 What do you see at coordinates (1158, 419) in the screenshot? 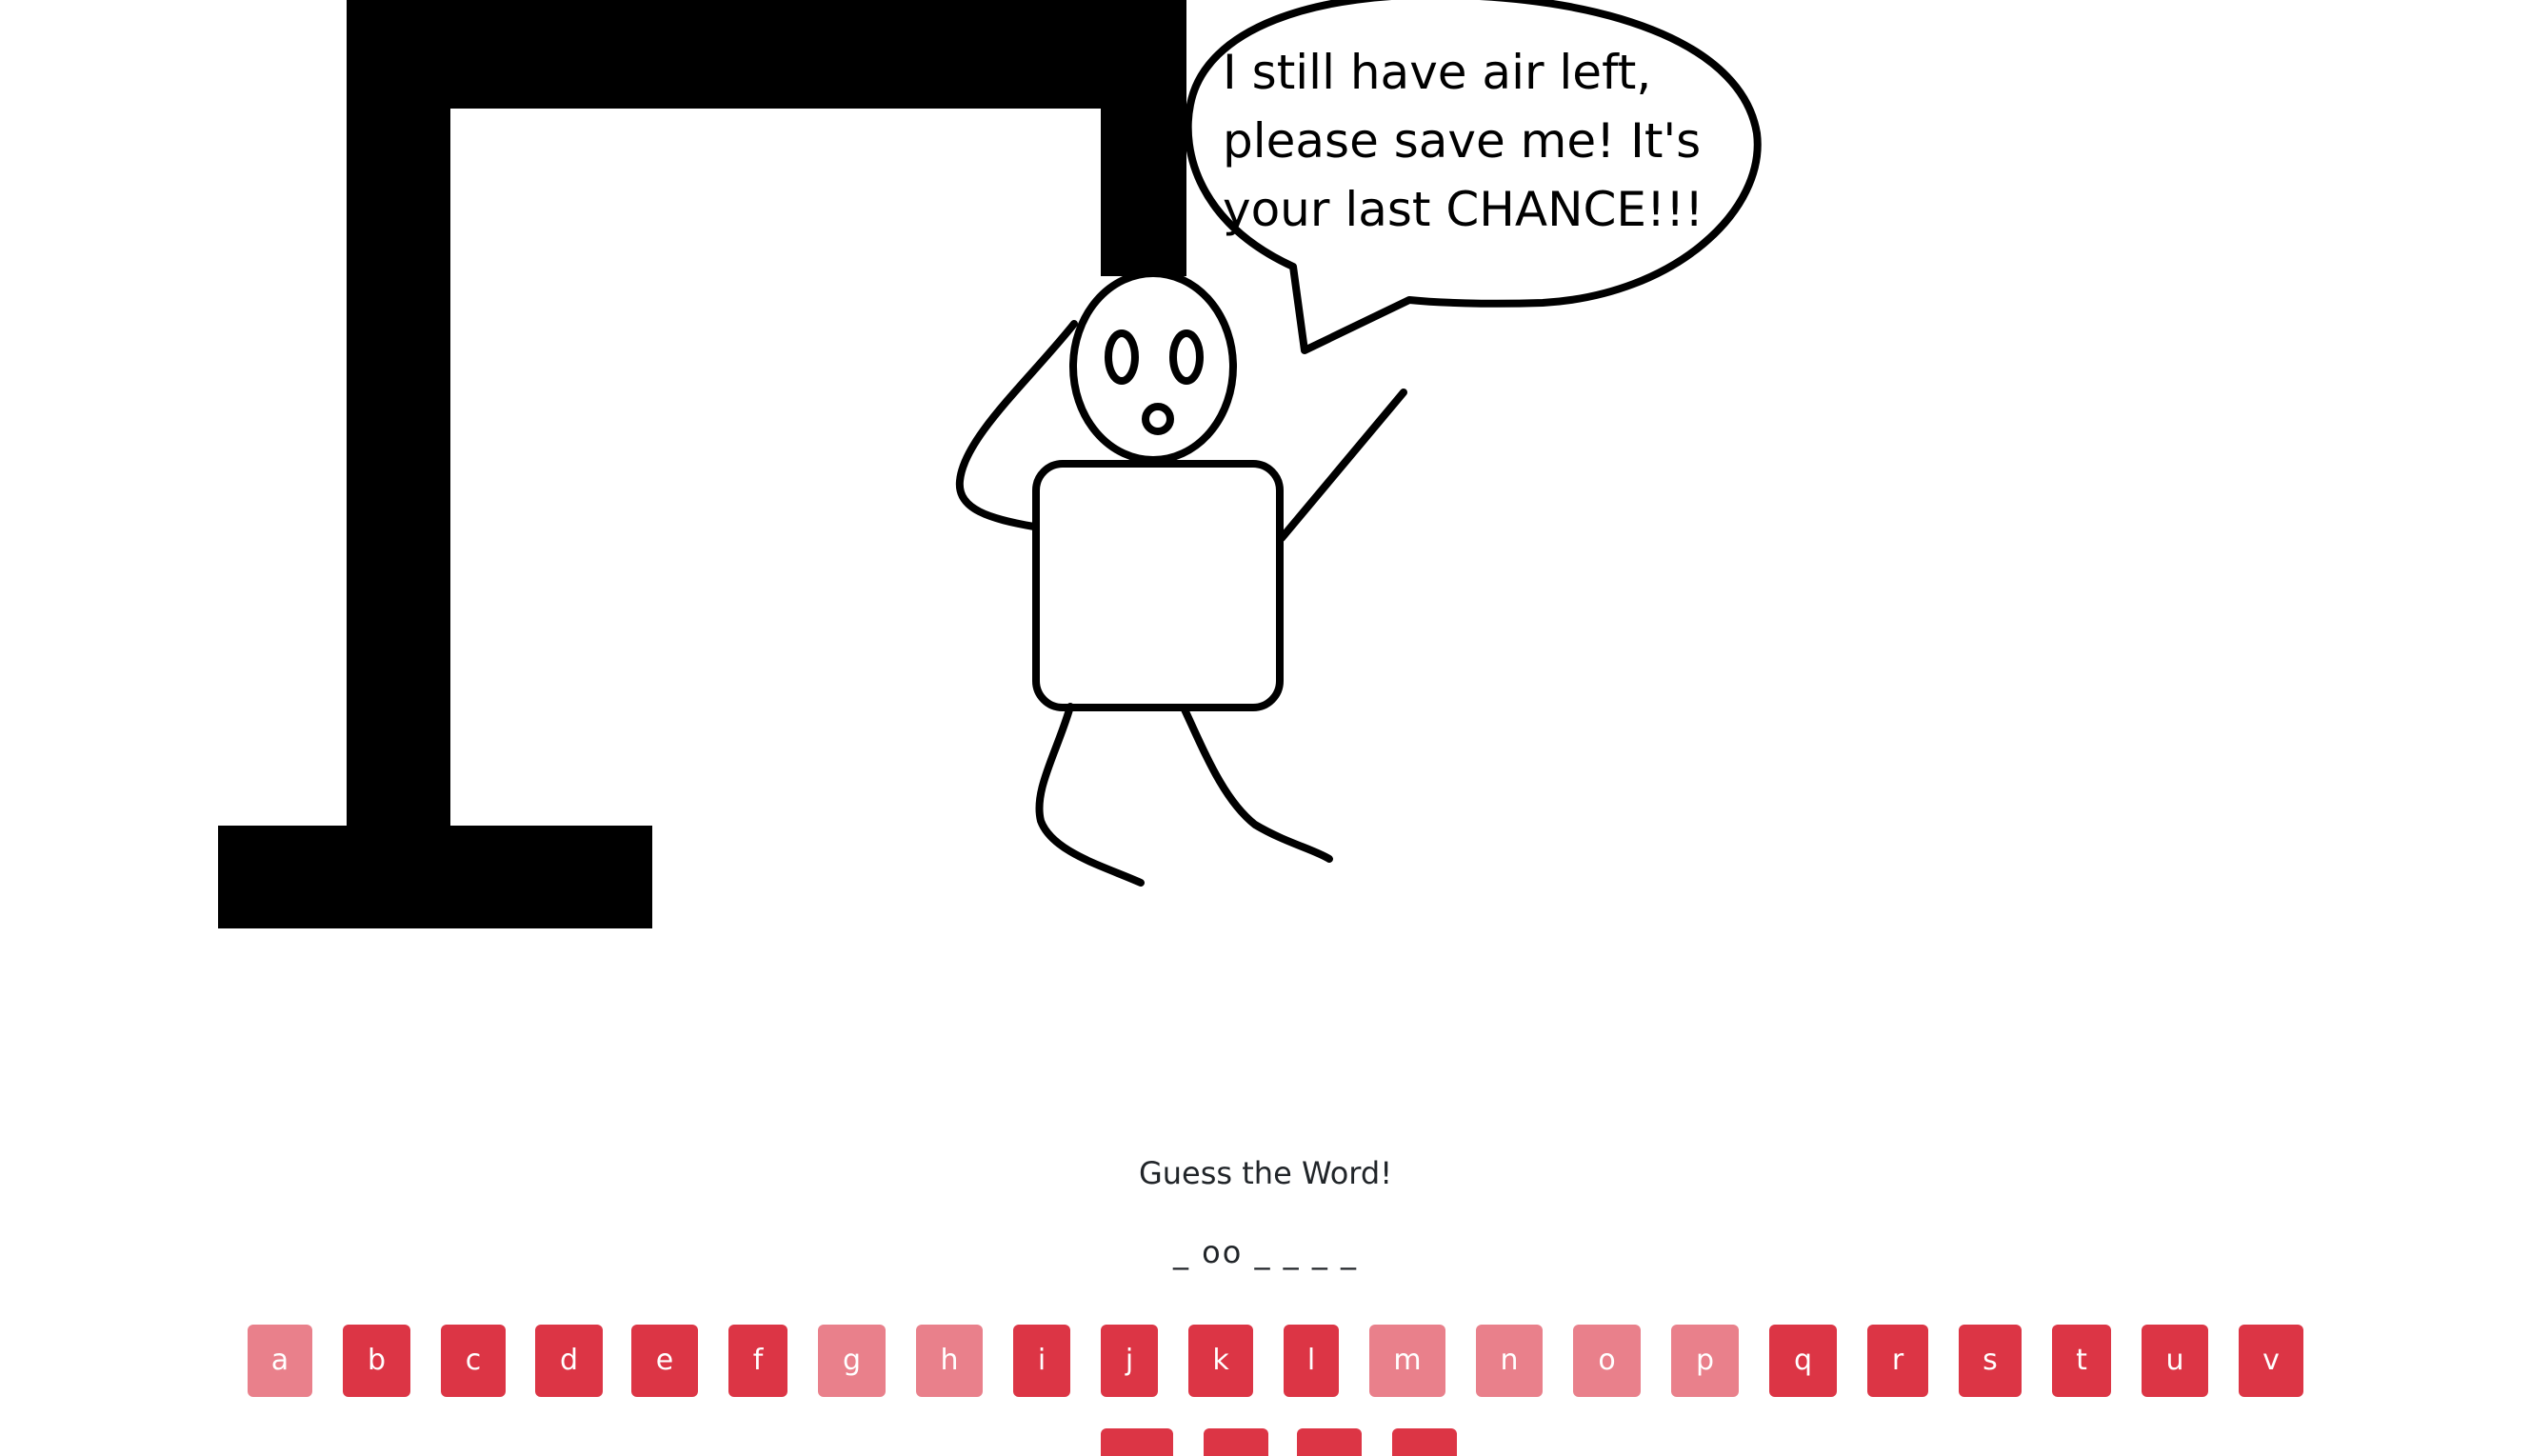
I see `figure-mouth` at bounding box center [1158, 419].